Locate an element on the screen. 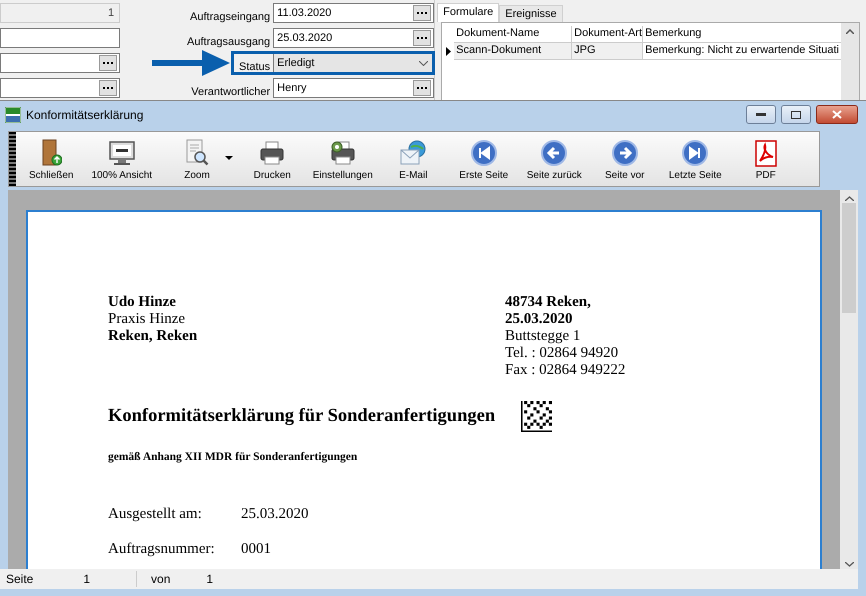 Image resolution: width=866 pixels, height=596 pixels. toolbar-button: Seite vor is located at coordinates (625, 159).